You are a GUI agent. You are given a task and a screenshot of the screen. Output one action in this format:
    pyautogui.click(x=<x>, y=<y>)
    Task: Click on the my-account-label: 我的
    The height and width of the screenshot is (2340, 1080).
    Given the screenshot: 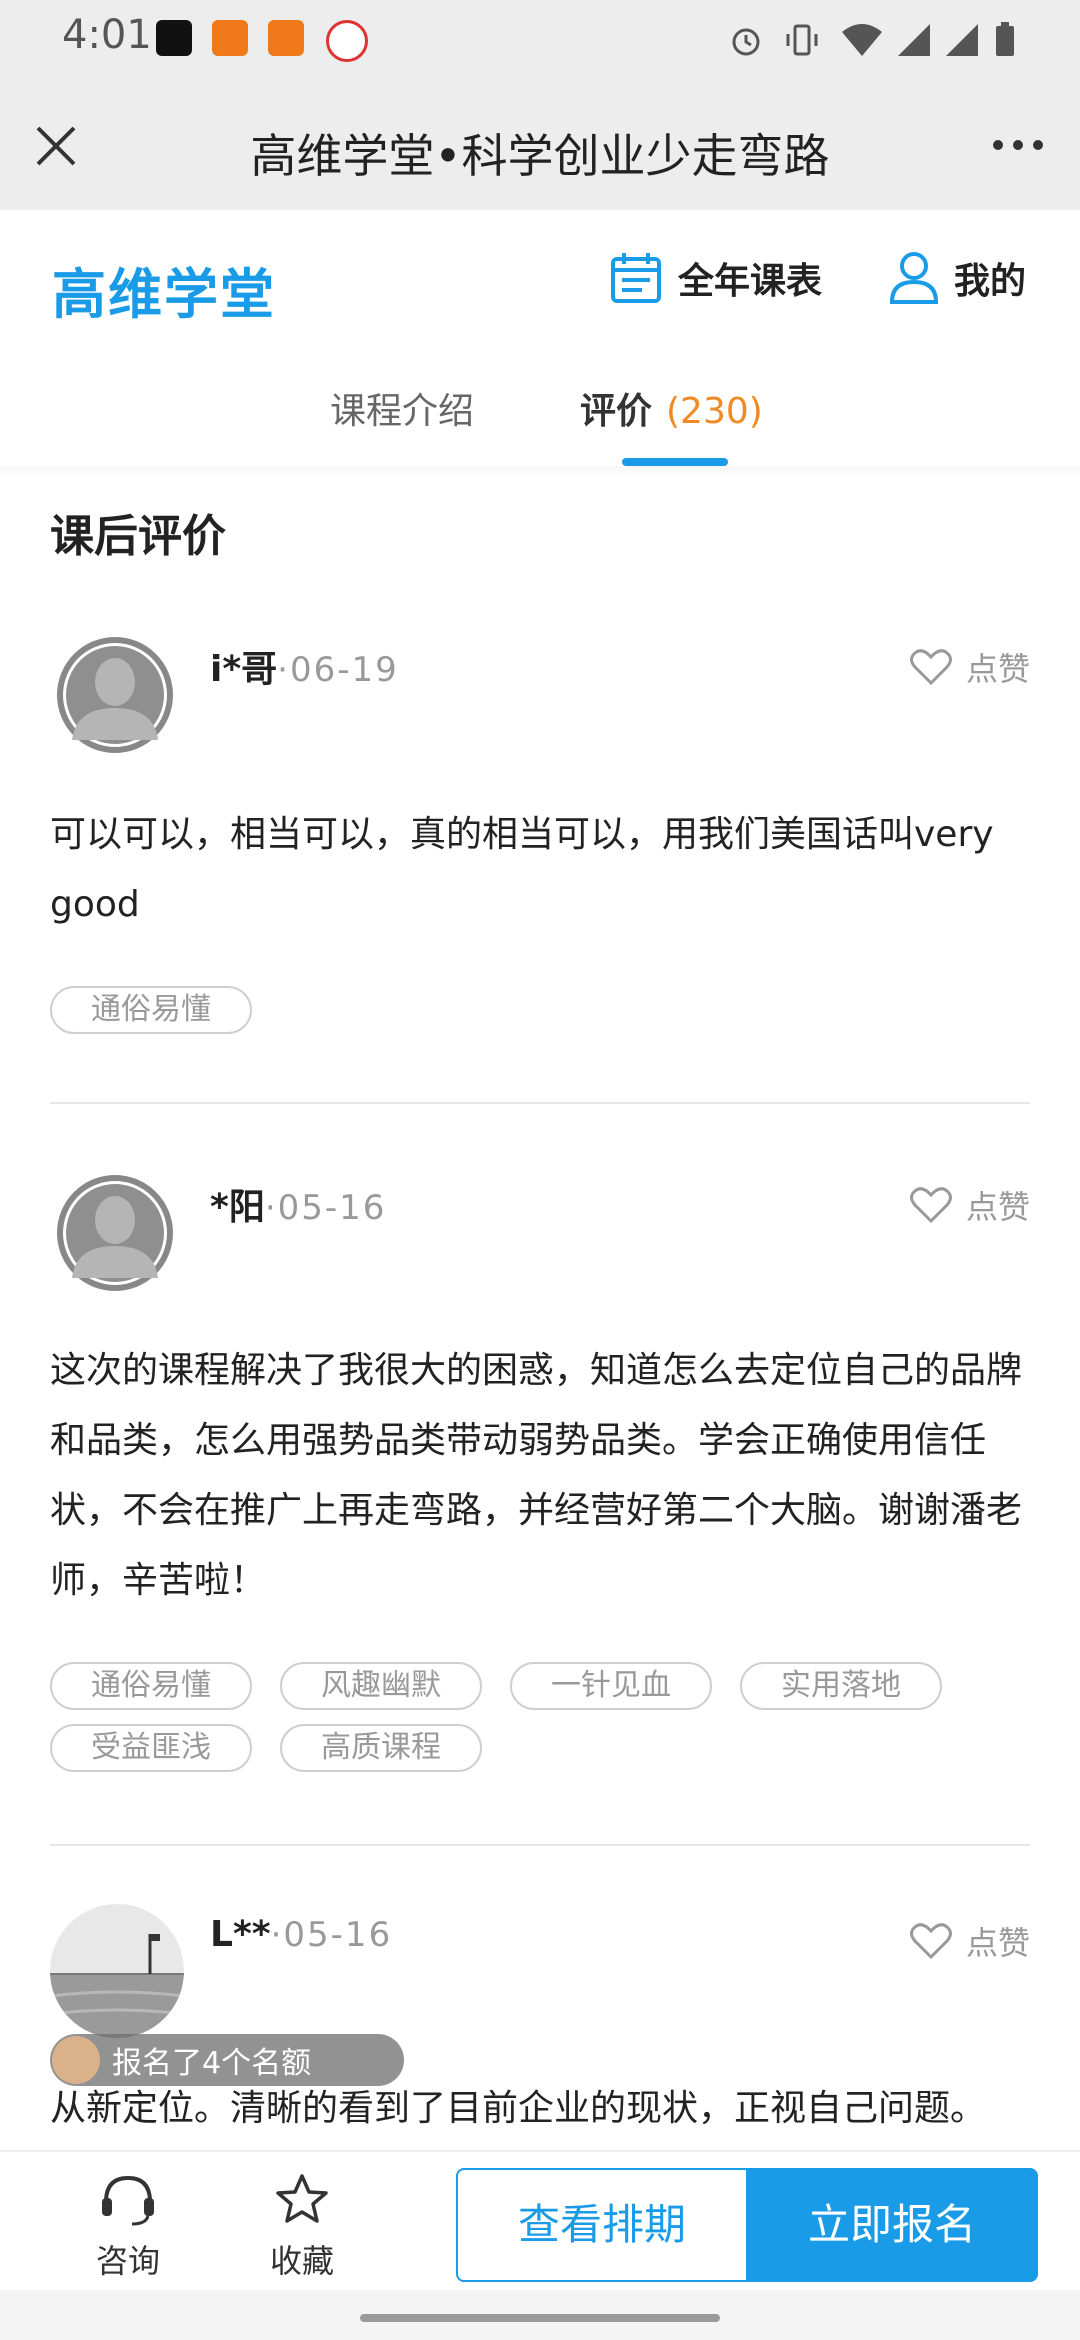 What is the action you would take?
    pyautogui.click(x=990, y=281)
    